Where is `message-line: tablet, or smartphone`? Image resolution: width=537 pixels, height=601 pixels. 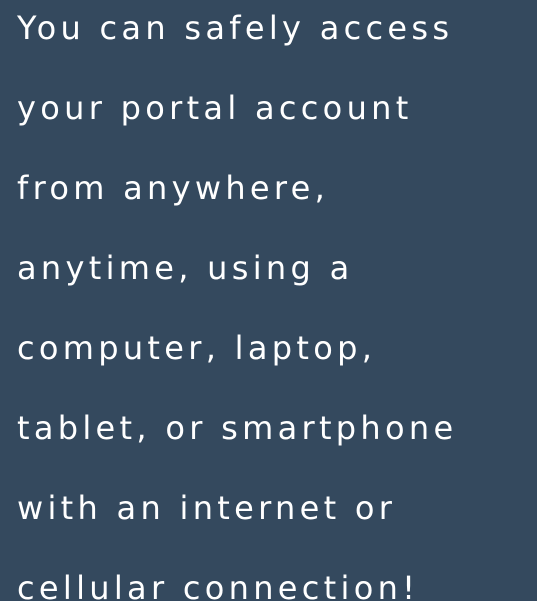
message-line: tablet, or smartphone is located at coordinates (237, 428).